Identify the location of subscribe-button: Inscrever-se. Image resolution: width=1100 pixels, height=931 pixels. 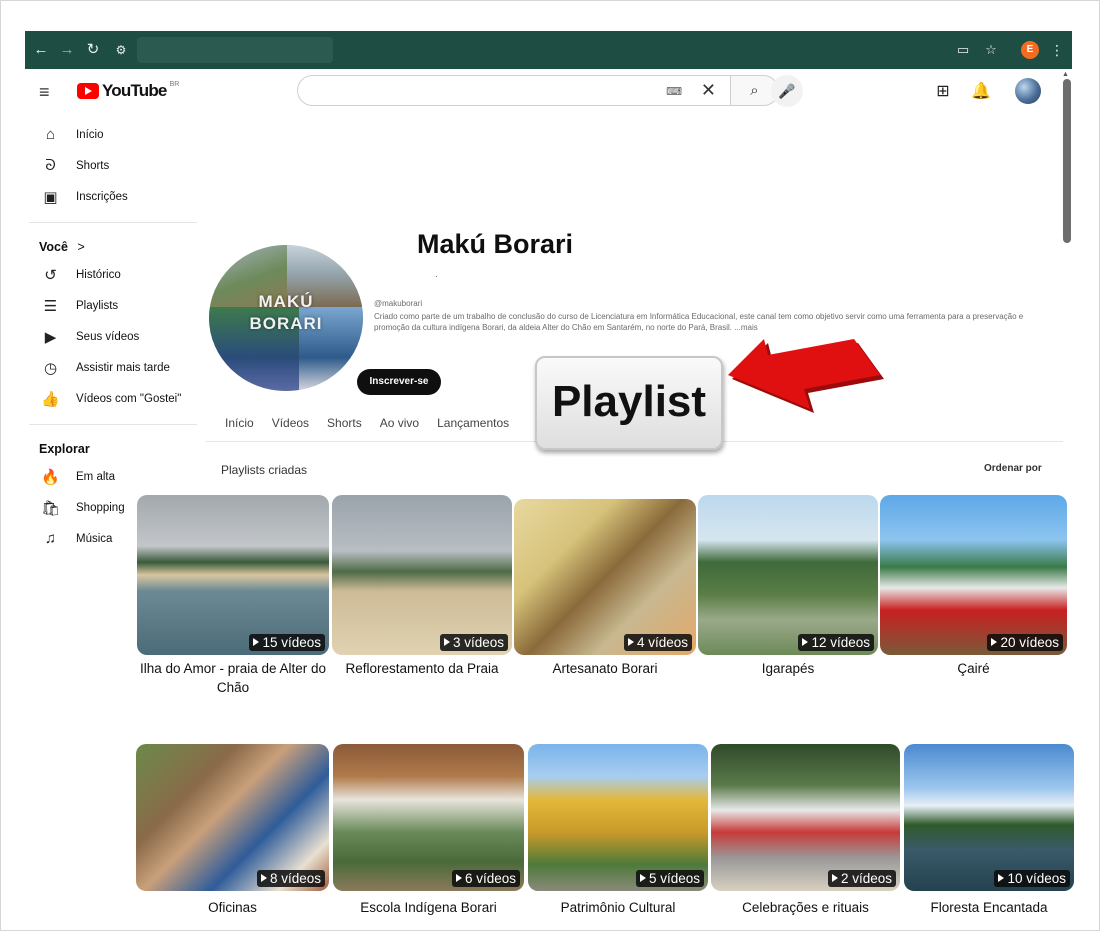
(399, 382).